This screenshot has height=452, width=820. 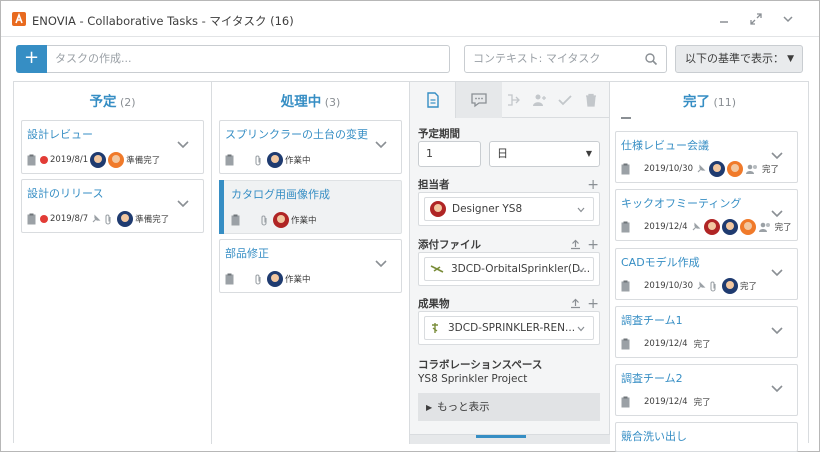 What do you see at coordinates (588, 153) in the screenshot?
I see `select-caret-icon: ▼` at bounding box center [588, 153].